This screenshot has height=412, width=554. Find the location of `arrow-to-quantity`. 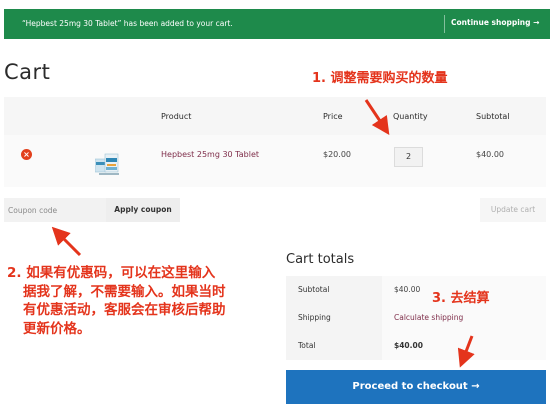

arrow-to-quantity is located at coordinates (377, 117).